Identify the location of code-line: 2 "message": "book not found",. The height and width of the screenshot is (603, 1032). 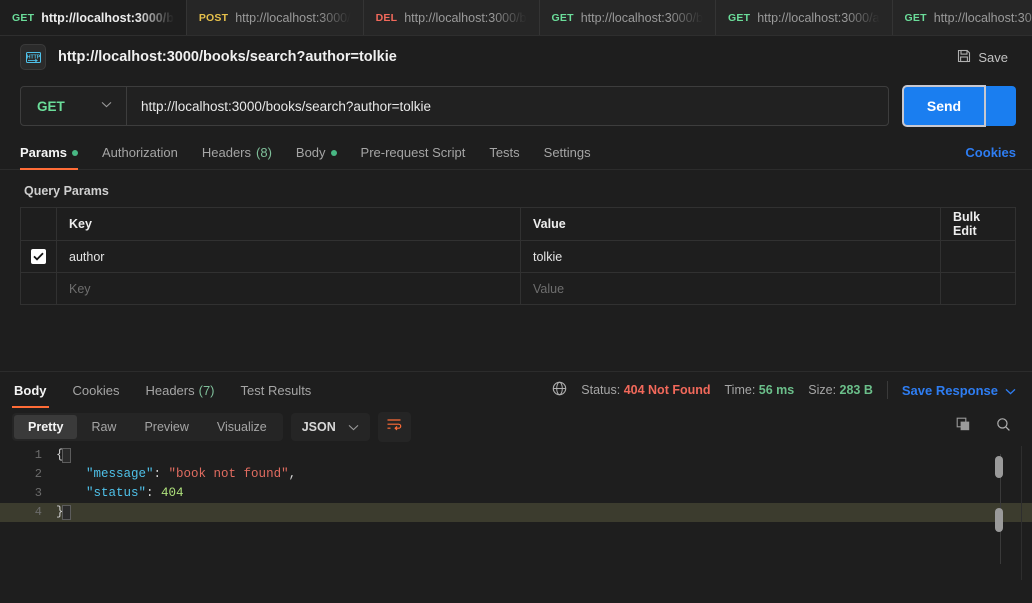
(516, 474).